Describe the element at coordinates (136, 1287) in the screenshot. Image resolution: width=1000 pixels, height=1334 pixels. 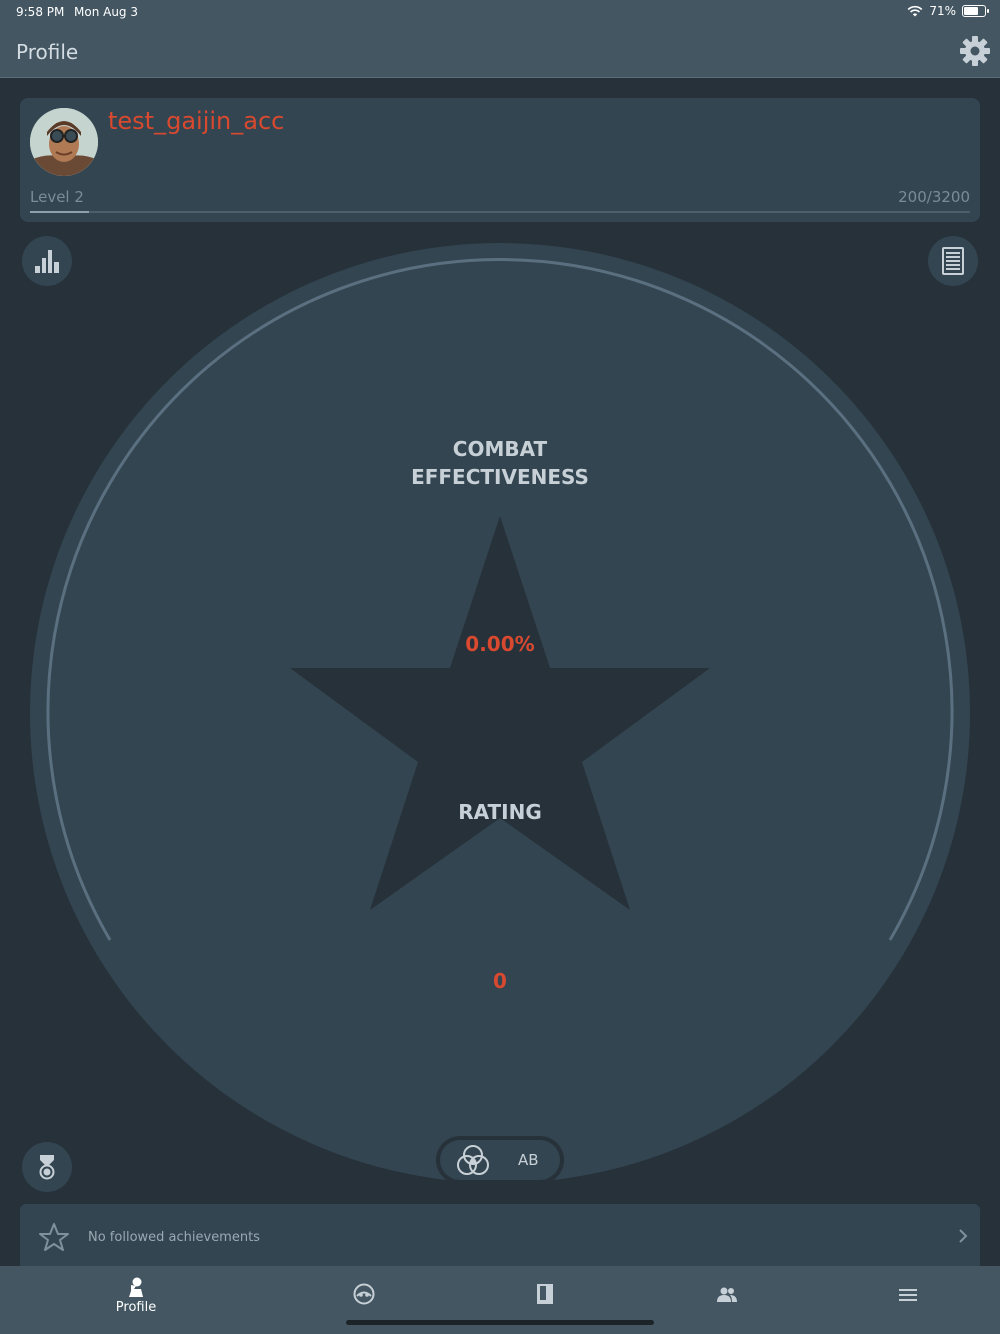
I see `pilot-icon` at that location.